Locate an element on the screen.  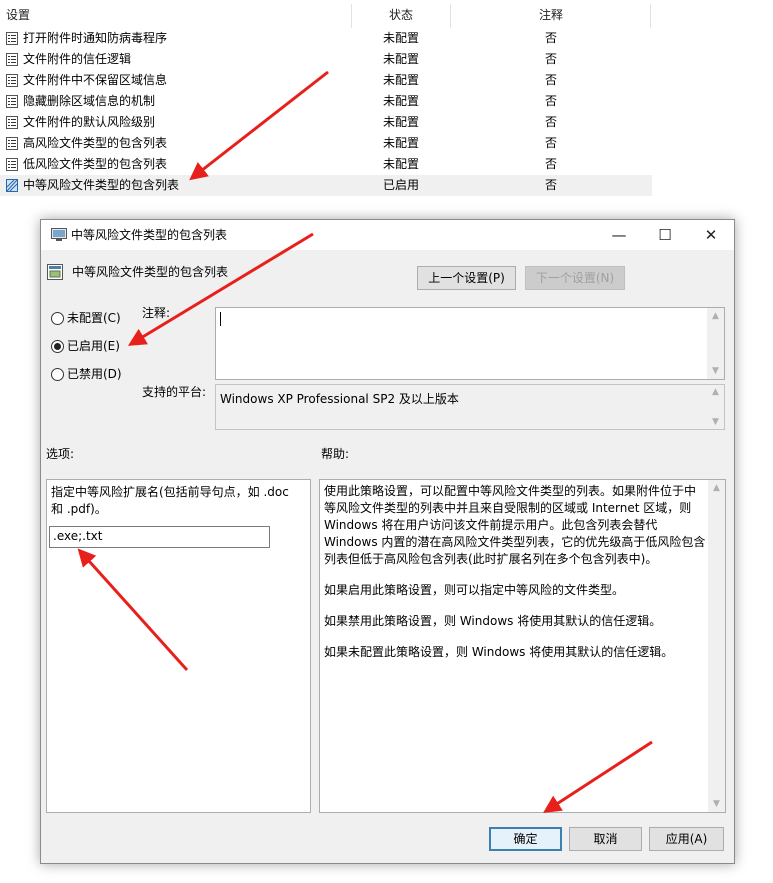
policy-row: 低风险文件类型的包含列表 未配置 否 is located at coordinates (326, 164).